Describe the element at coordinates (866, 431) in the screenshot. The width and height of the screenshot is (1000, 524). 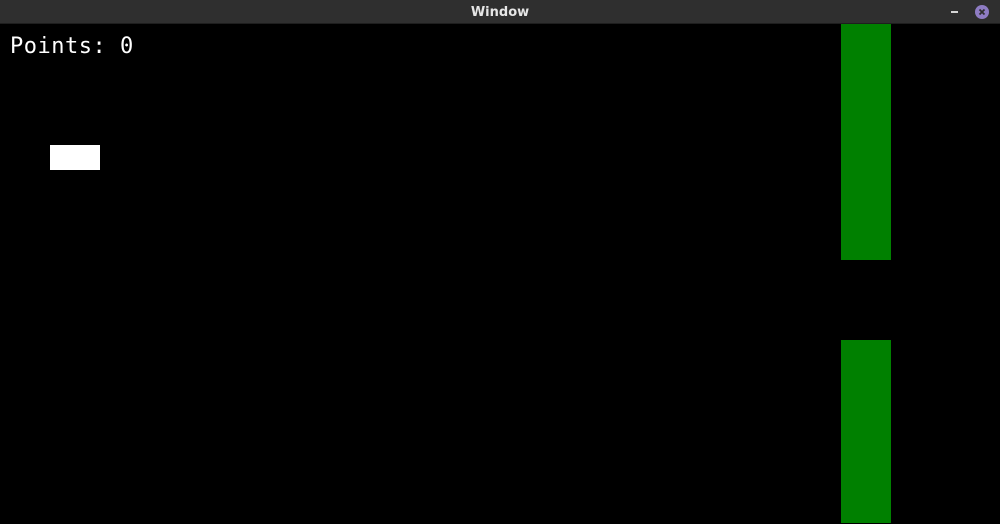
I see `pipe-bottom` at that location.